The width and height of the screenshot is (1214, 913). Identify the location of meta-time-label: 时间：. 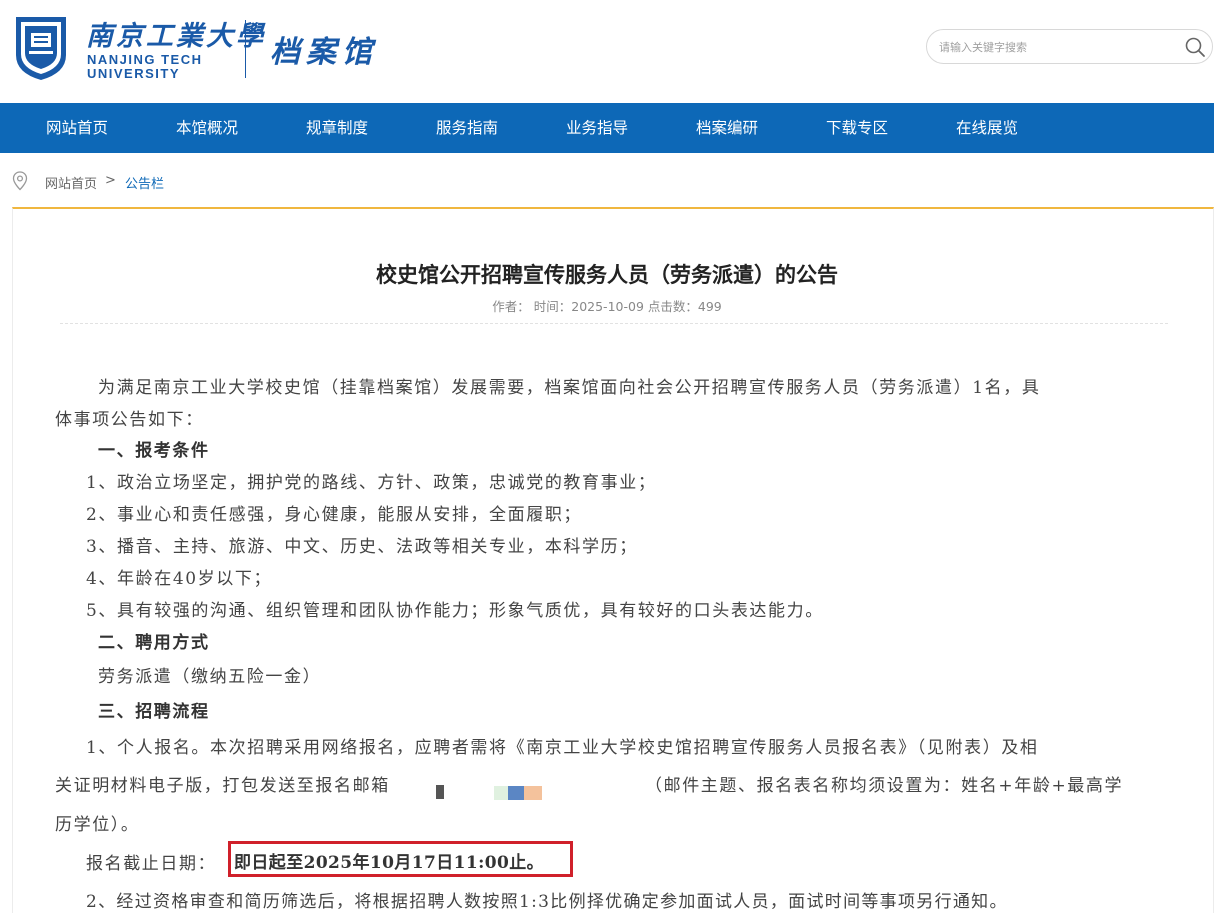
(552, 306).